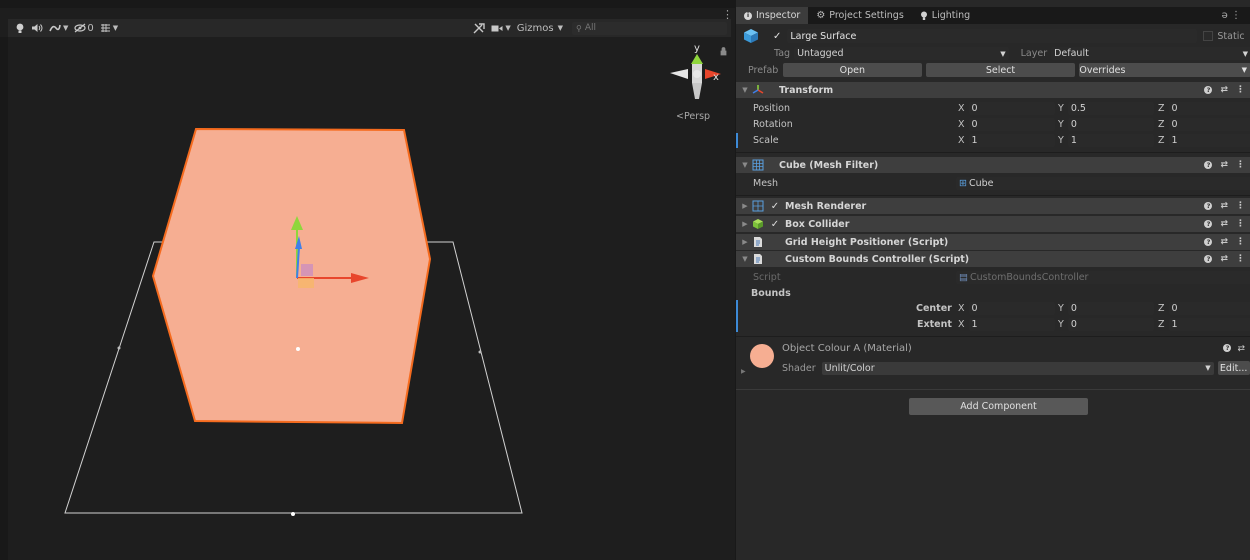 Image resolution: width=1250 pixels, height=560 pixels. Describe the element at coordinates (293, 514) in the screenshot. I see `bounds-handle-bottom` at that location.